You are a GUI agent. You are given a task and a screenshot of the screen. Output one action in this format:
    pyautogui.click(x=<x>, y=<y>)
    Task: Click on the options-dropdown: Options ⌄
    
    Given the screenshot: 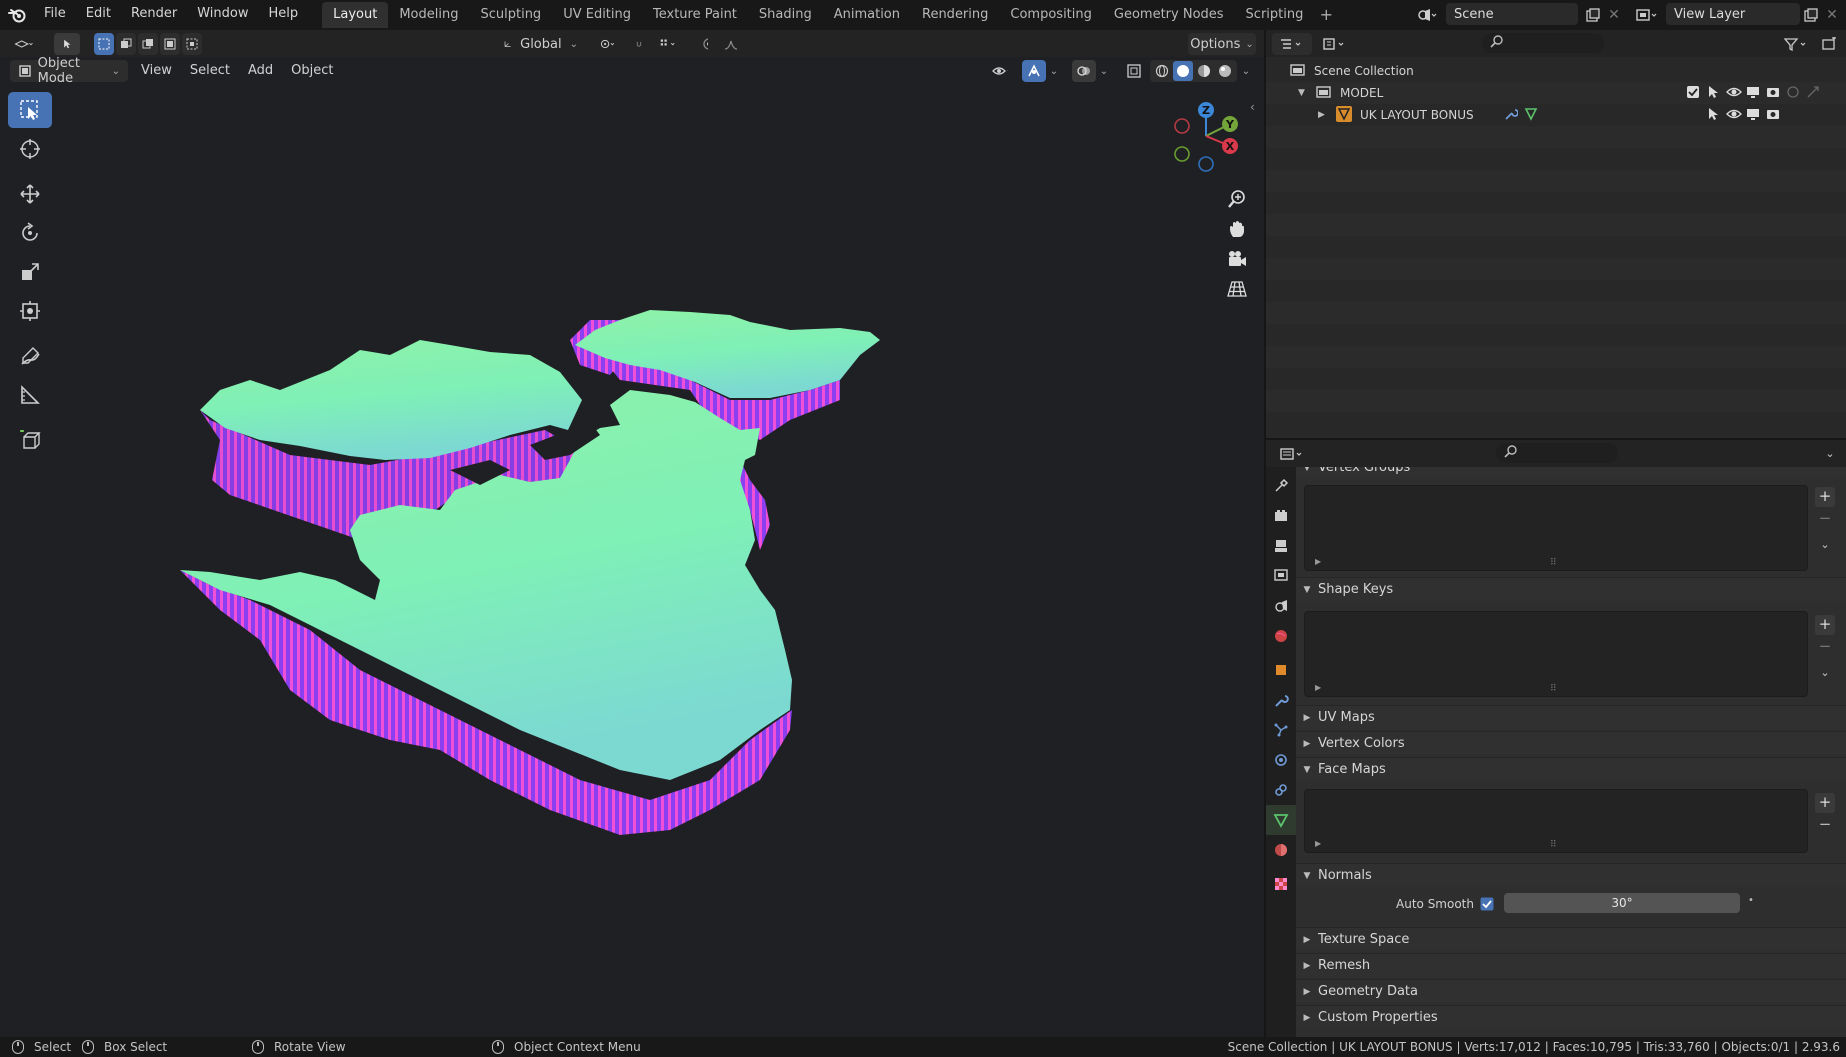 What is the action you would take?
    pyautogui.click(x=1222, y=44)
    